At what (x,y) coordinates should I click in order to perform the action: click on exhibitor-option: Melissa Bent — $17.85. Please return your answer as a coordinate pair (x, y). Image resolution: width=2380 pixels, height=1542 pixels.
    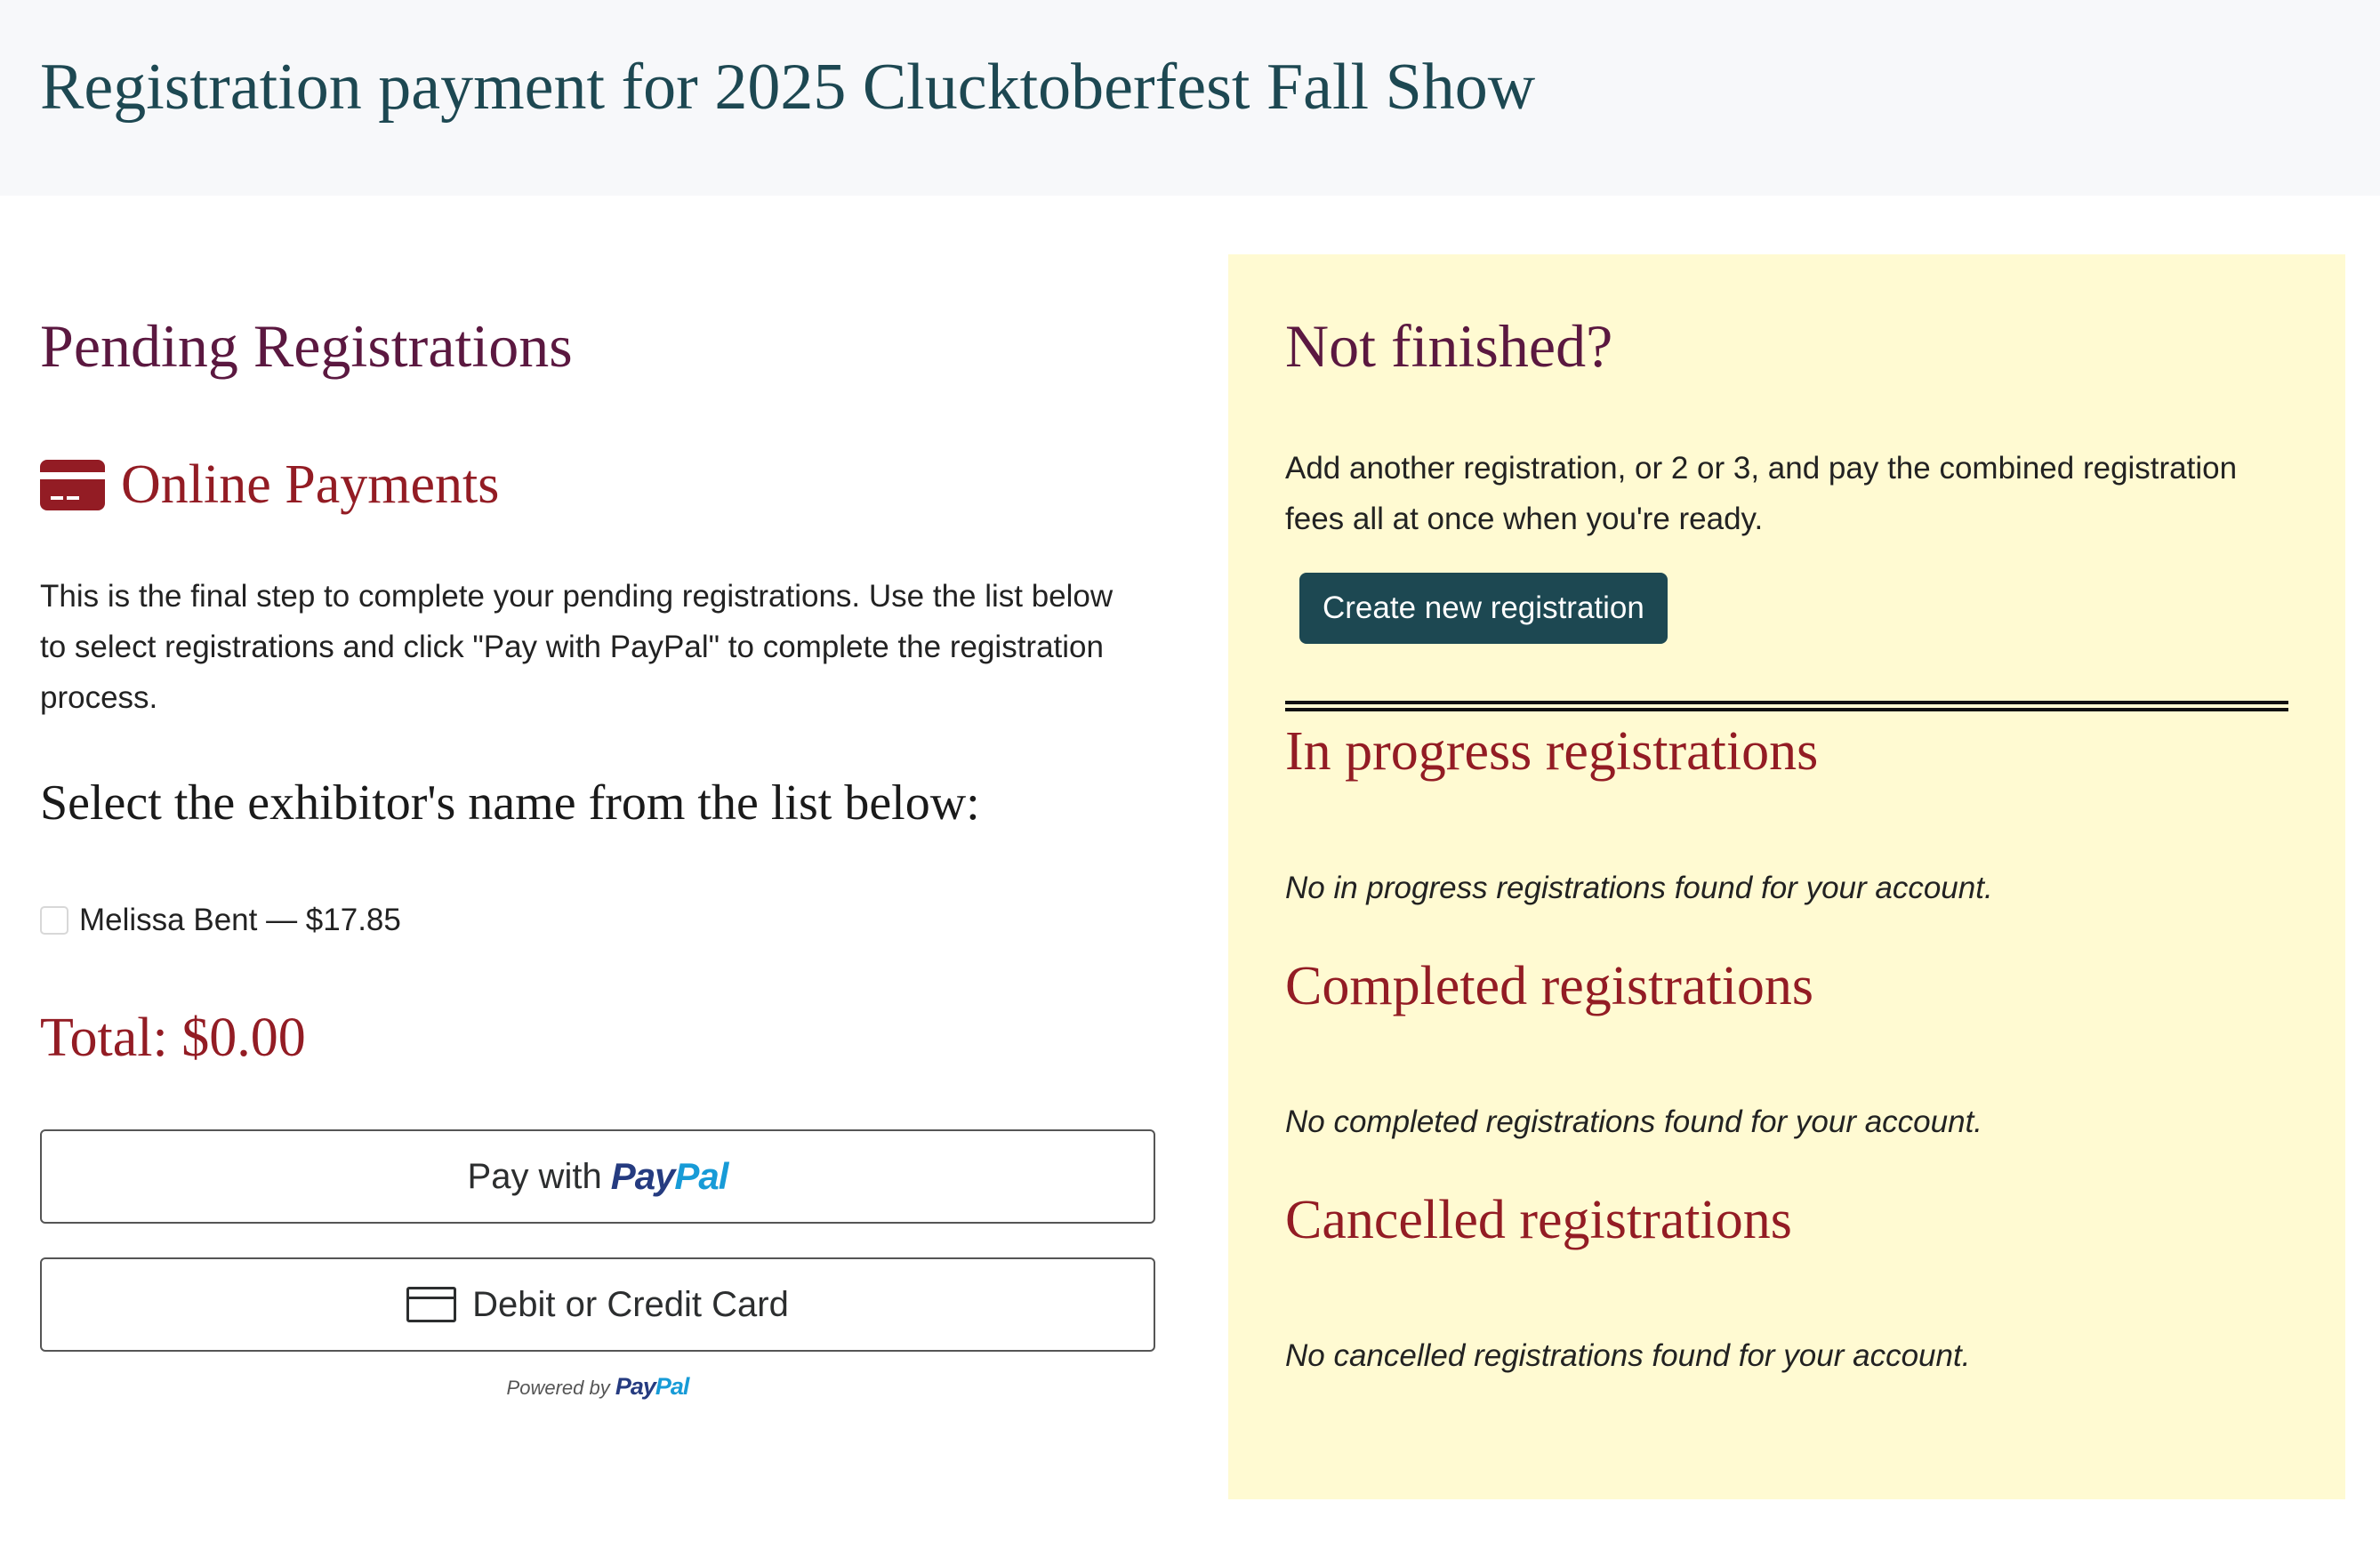
    Looking at the image, I should click on (220, 921).